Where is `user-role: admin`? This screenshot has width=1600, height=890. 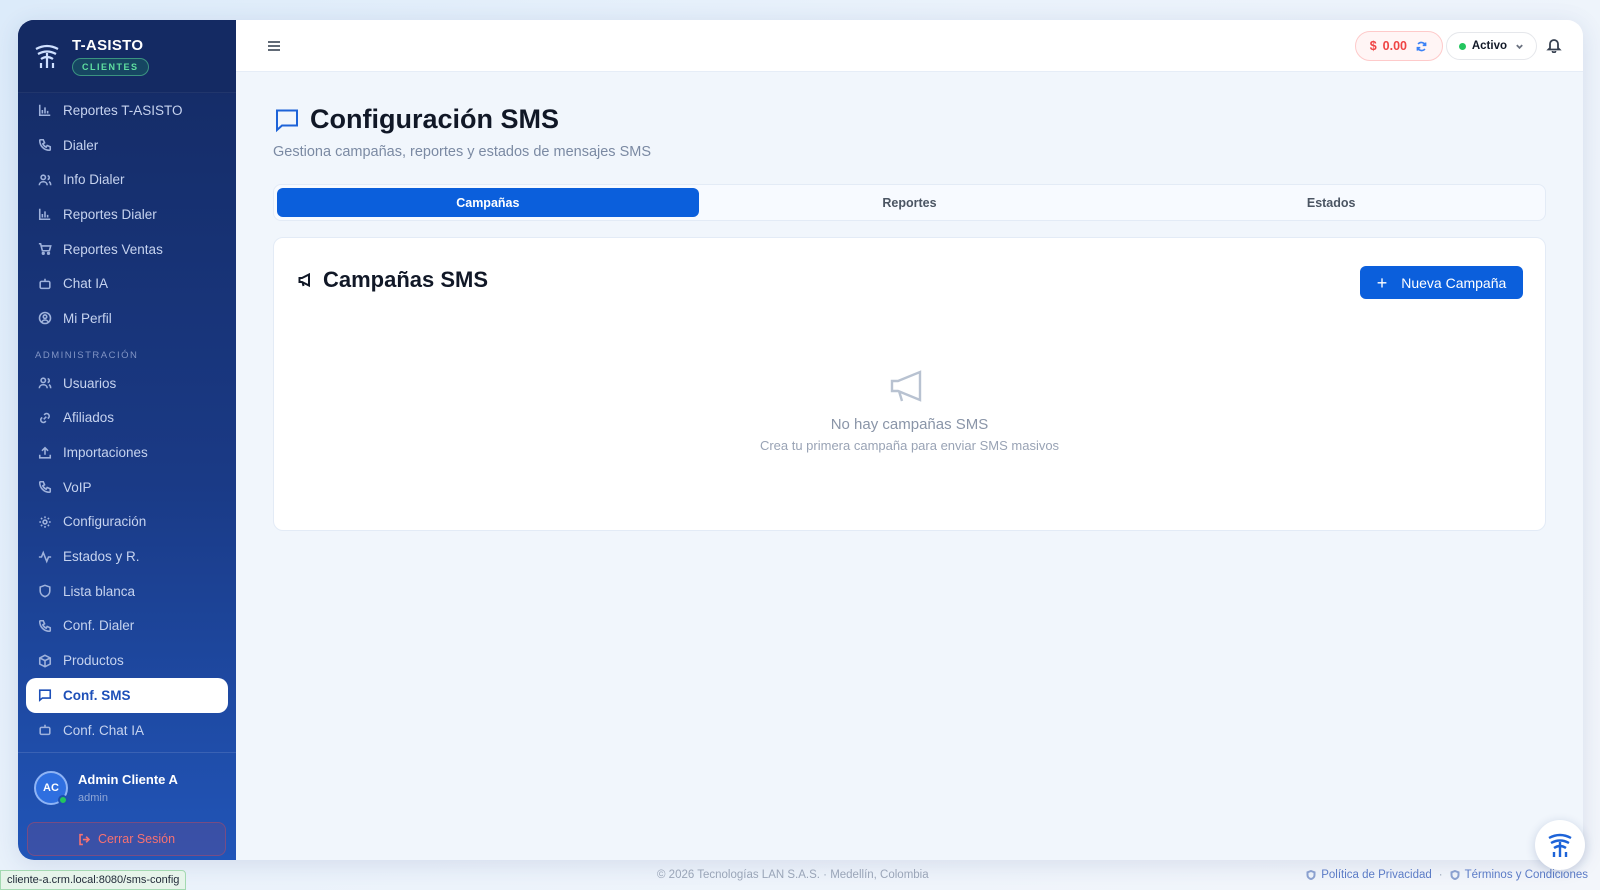 user-role: admin is located at coordinates (93, 798).